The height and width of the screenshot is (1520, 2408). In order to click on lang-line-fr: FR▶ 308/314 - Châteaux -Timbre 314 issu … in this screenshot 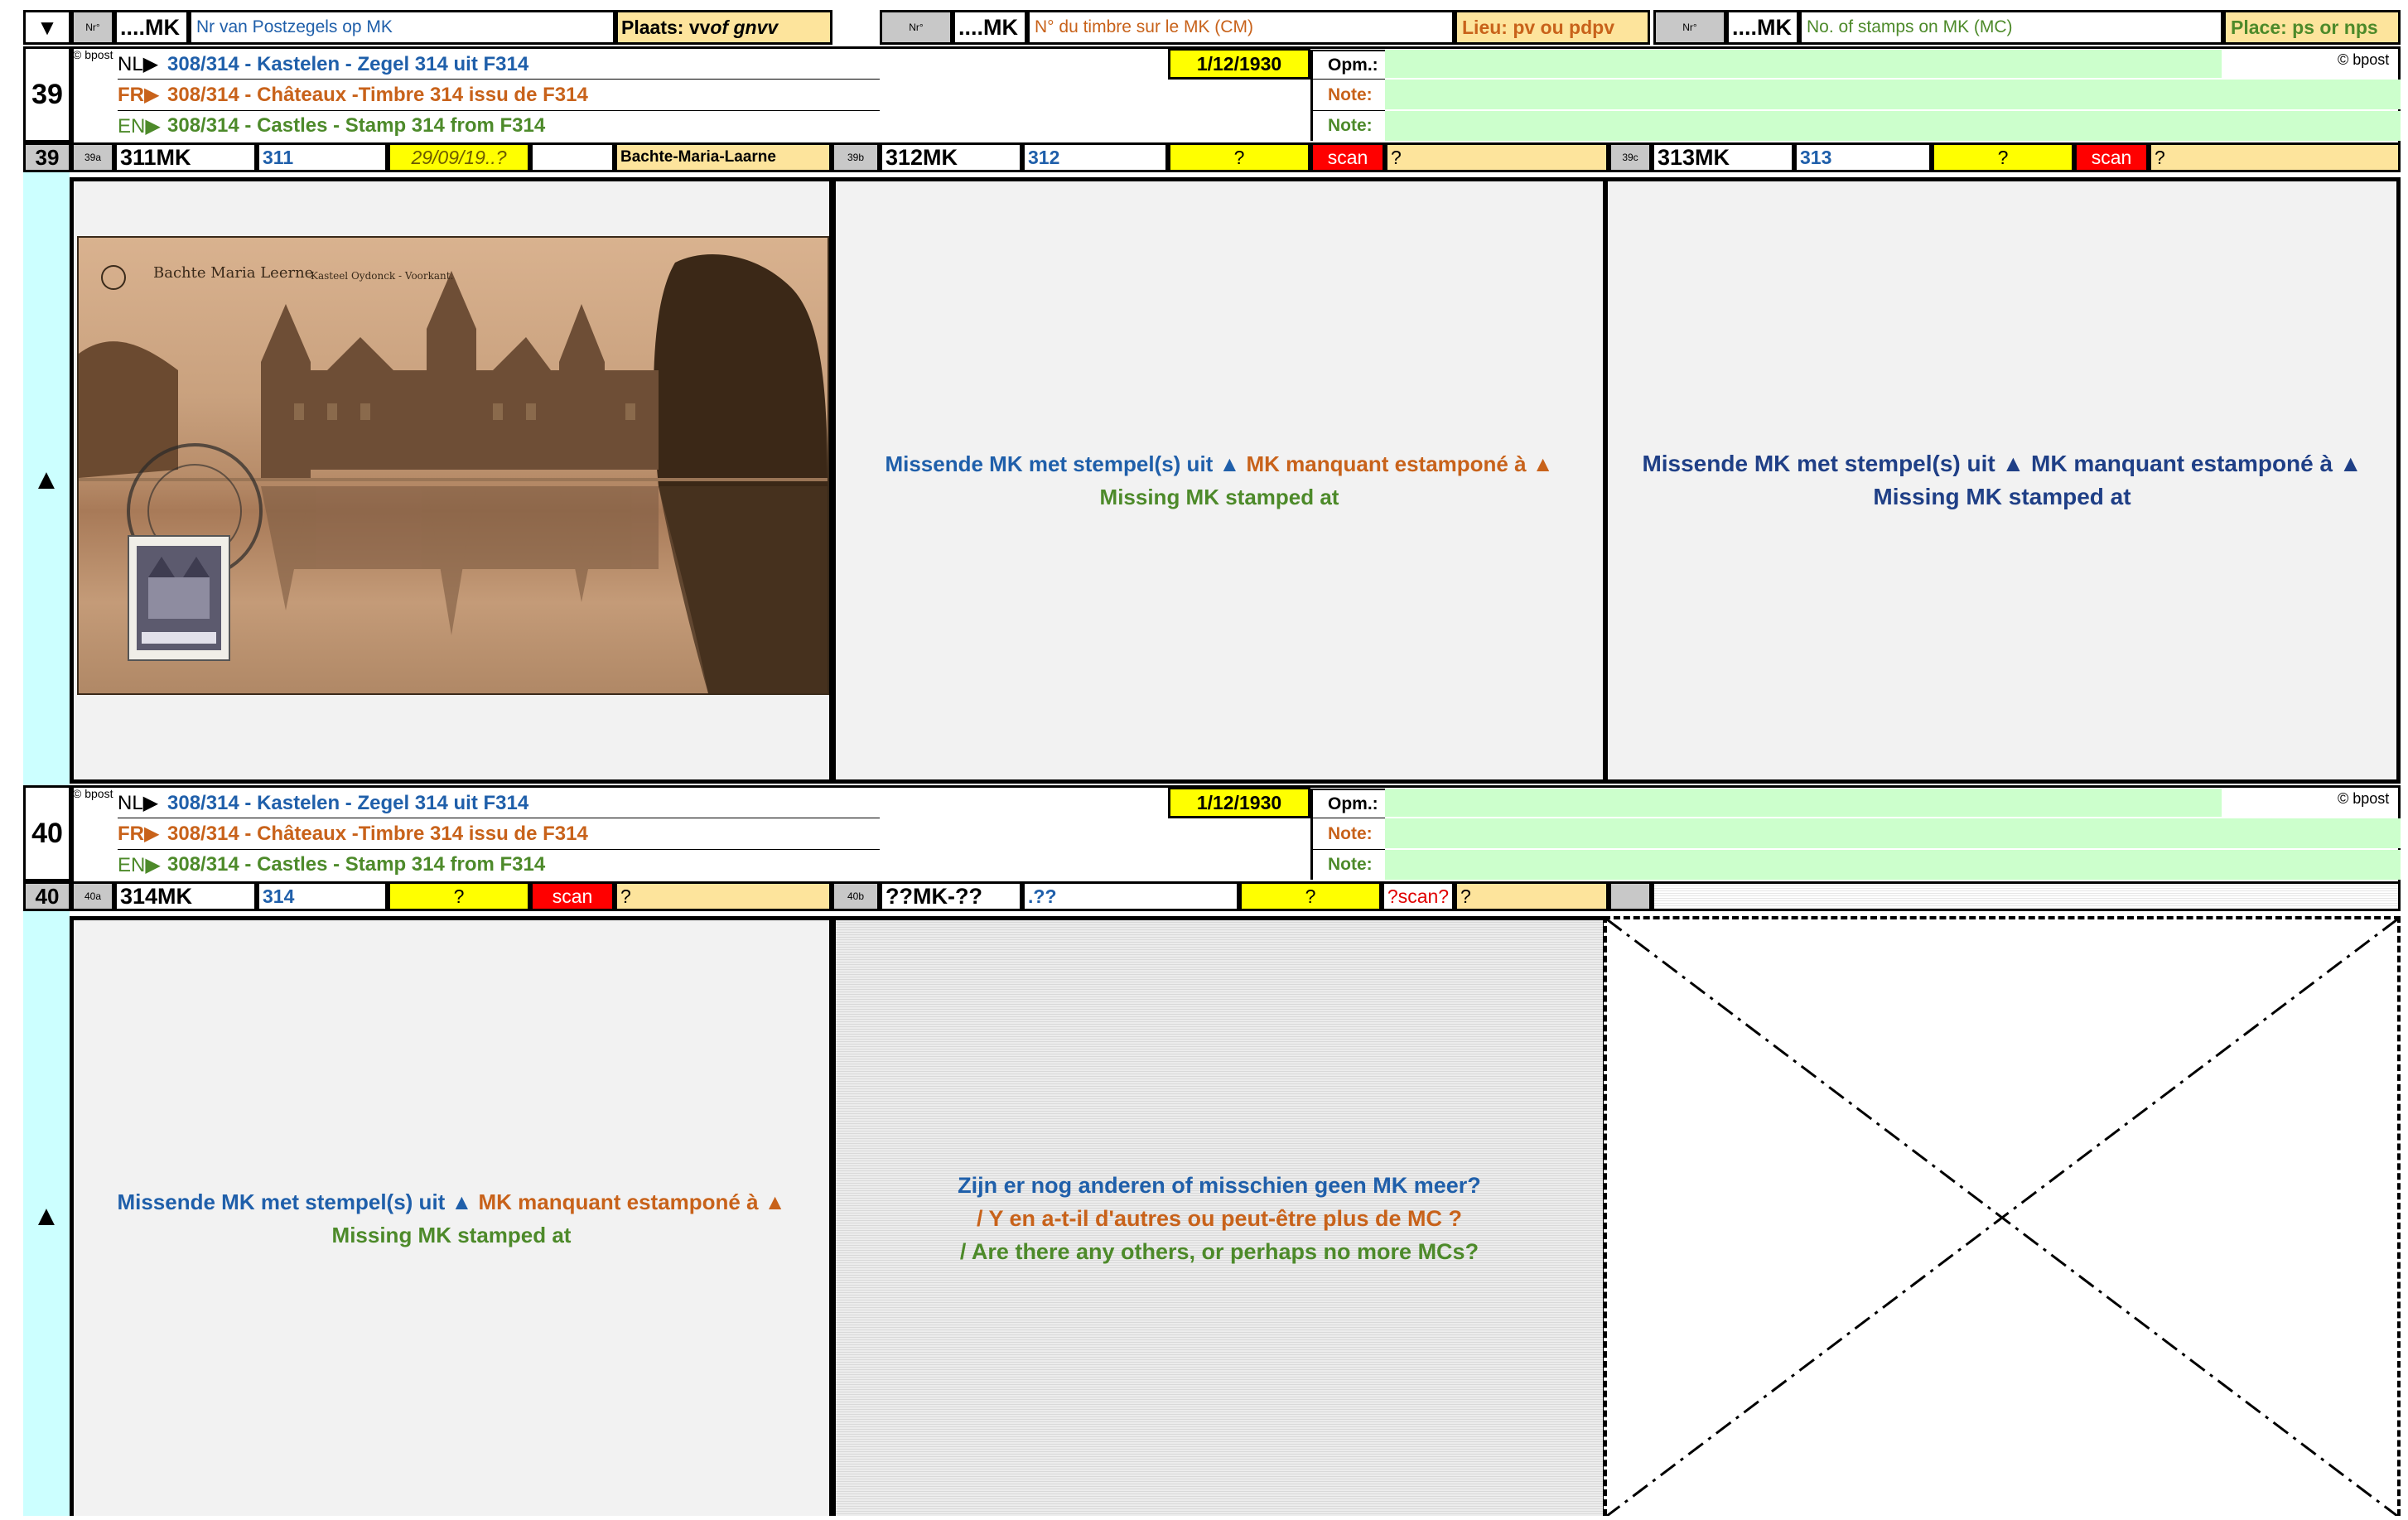, I will do `click(499, 834)`.